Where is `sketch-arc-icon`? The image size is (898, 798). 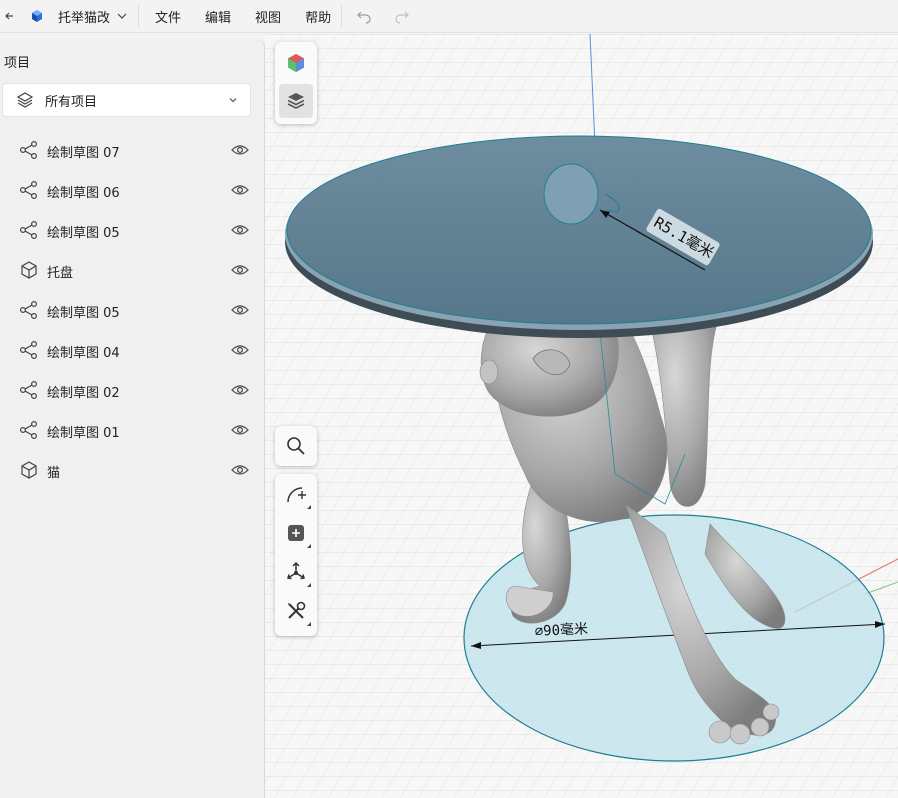
sketch-arc-icon is located at coordinates (296, 495).